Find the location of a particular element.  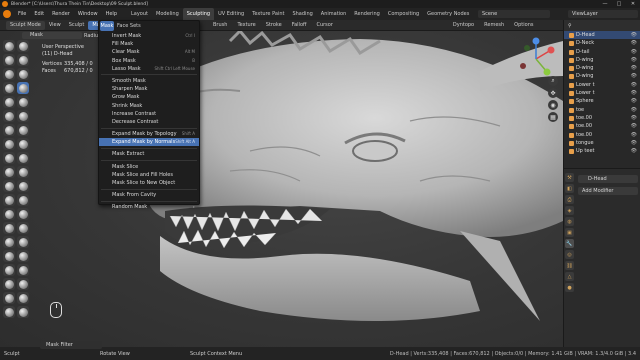

render-props-icon: ◧ is located at coordinates (569, 188).